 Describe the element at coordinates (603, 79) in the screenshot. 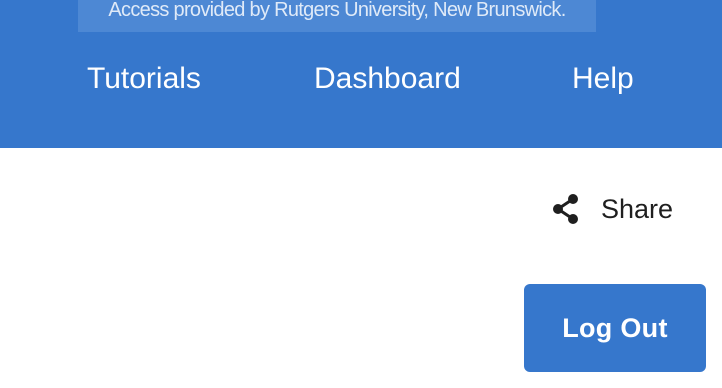

I see `nav-link-help: Help` at that location.